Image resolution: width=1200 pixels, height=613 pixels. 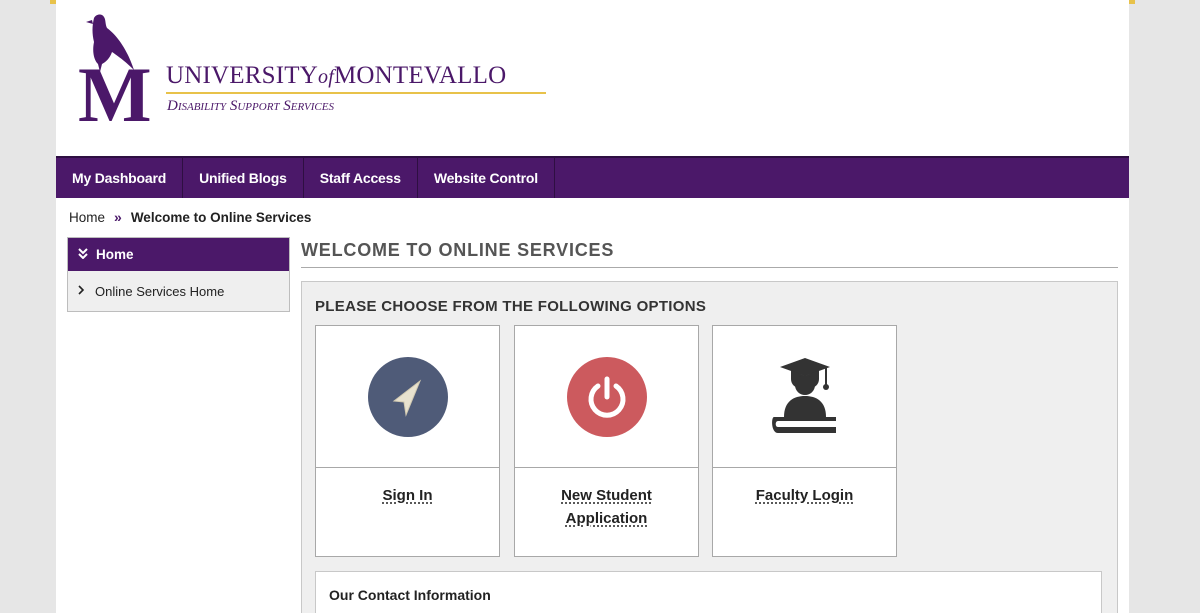 I want to click on faculty-login-card: Faculty Login, so click(x=804, y=441).